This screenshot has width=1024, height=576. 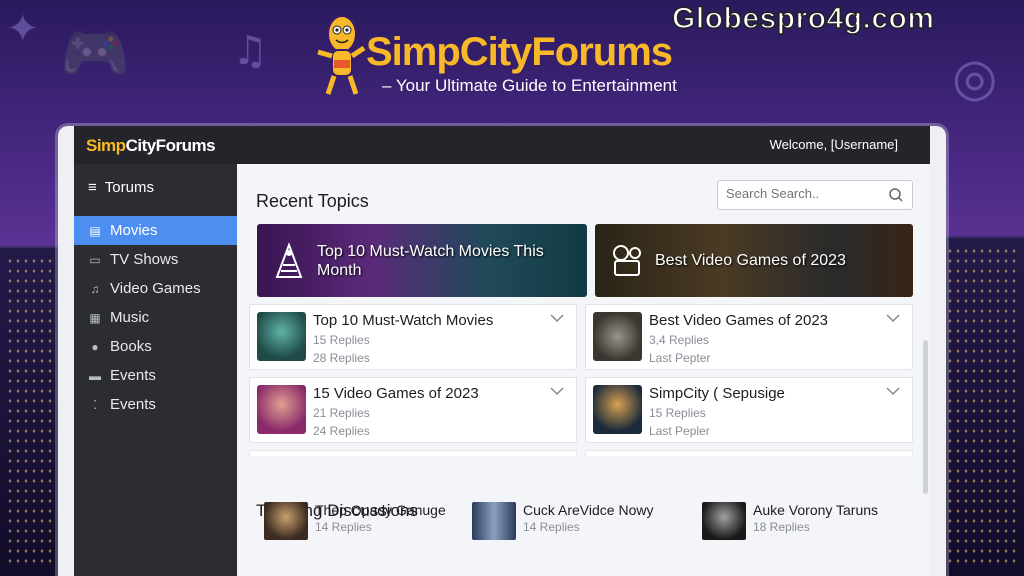 I want to click on welcome-user: Welcome, [Username], so click(x=834, y=144).